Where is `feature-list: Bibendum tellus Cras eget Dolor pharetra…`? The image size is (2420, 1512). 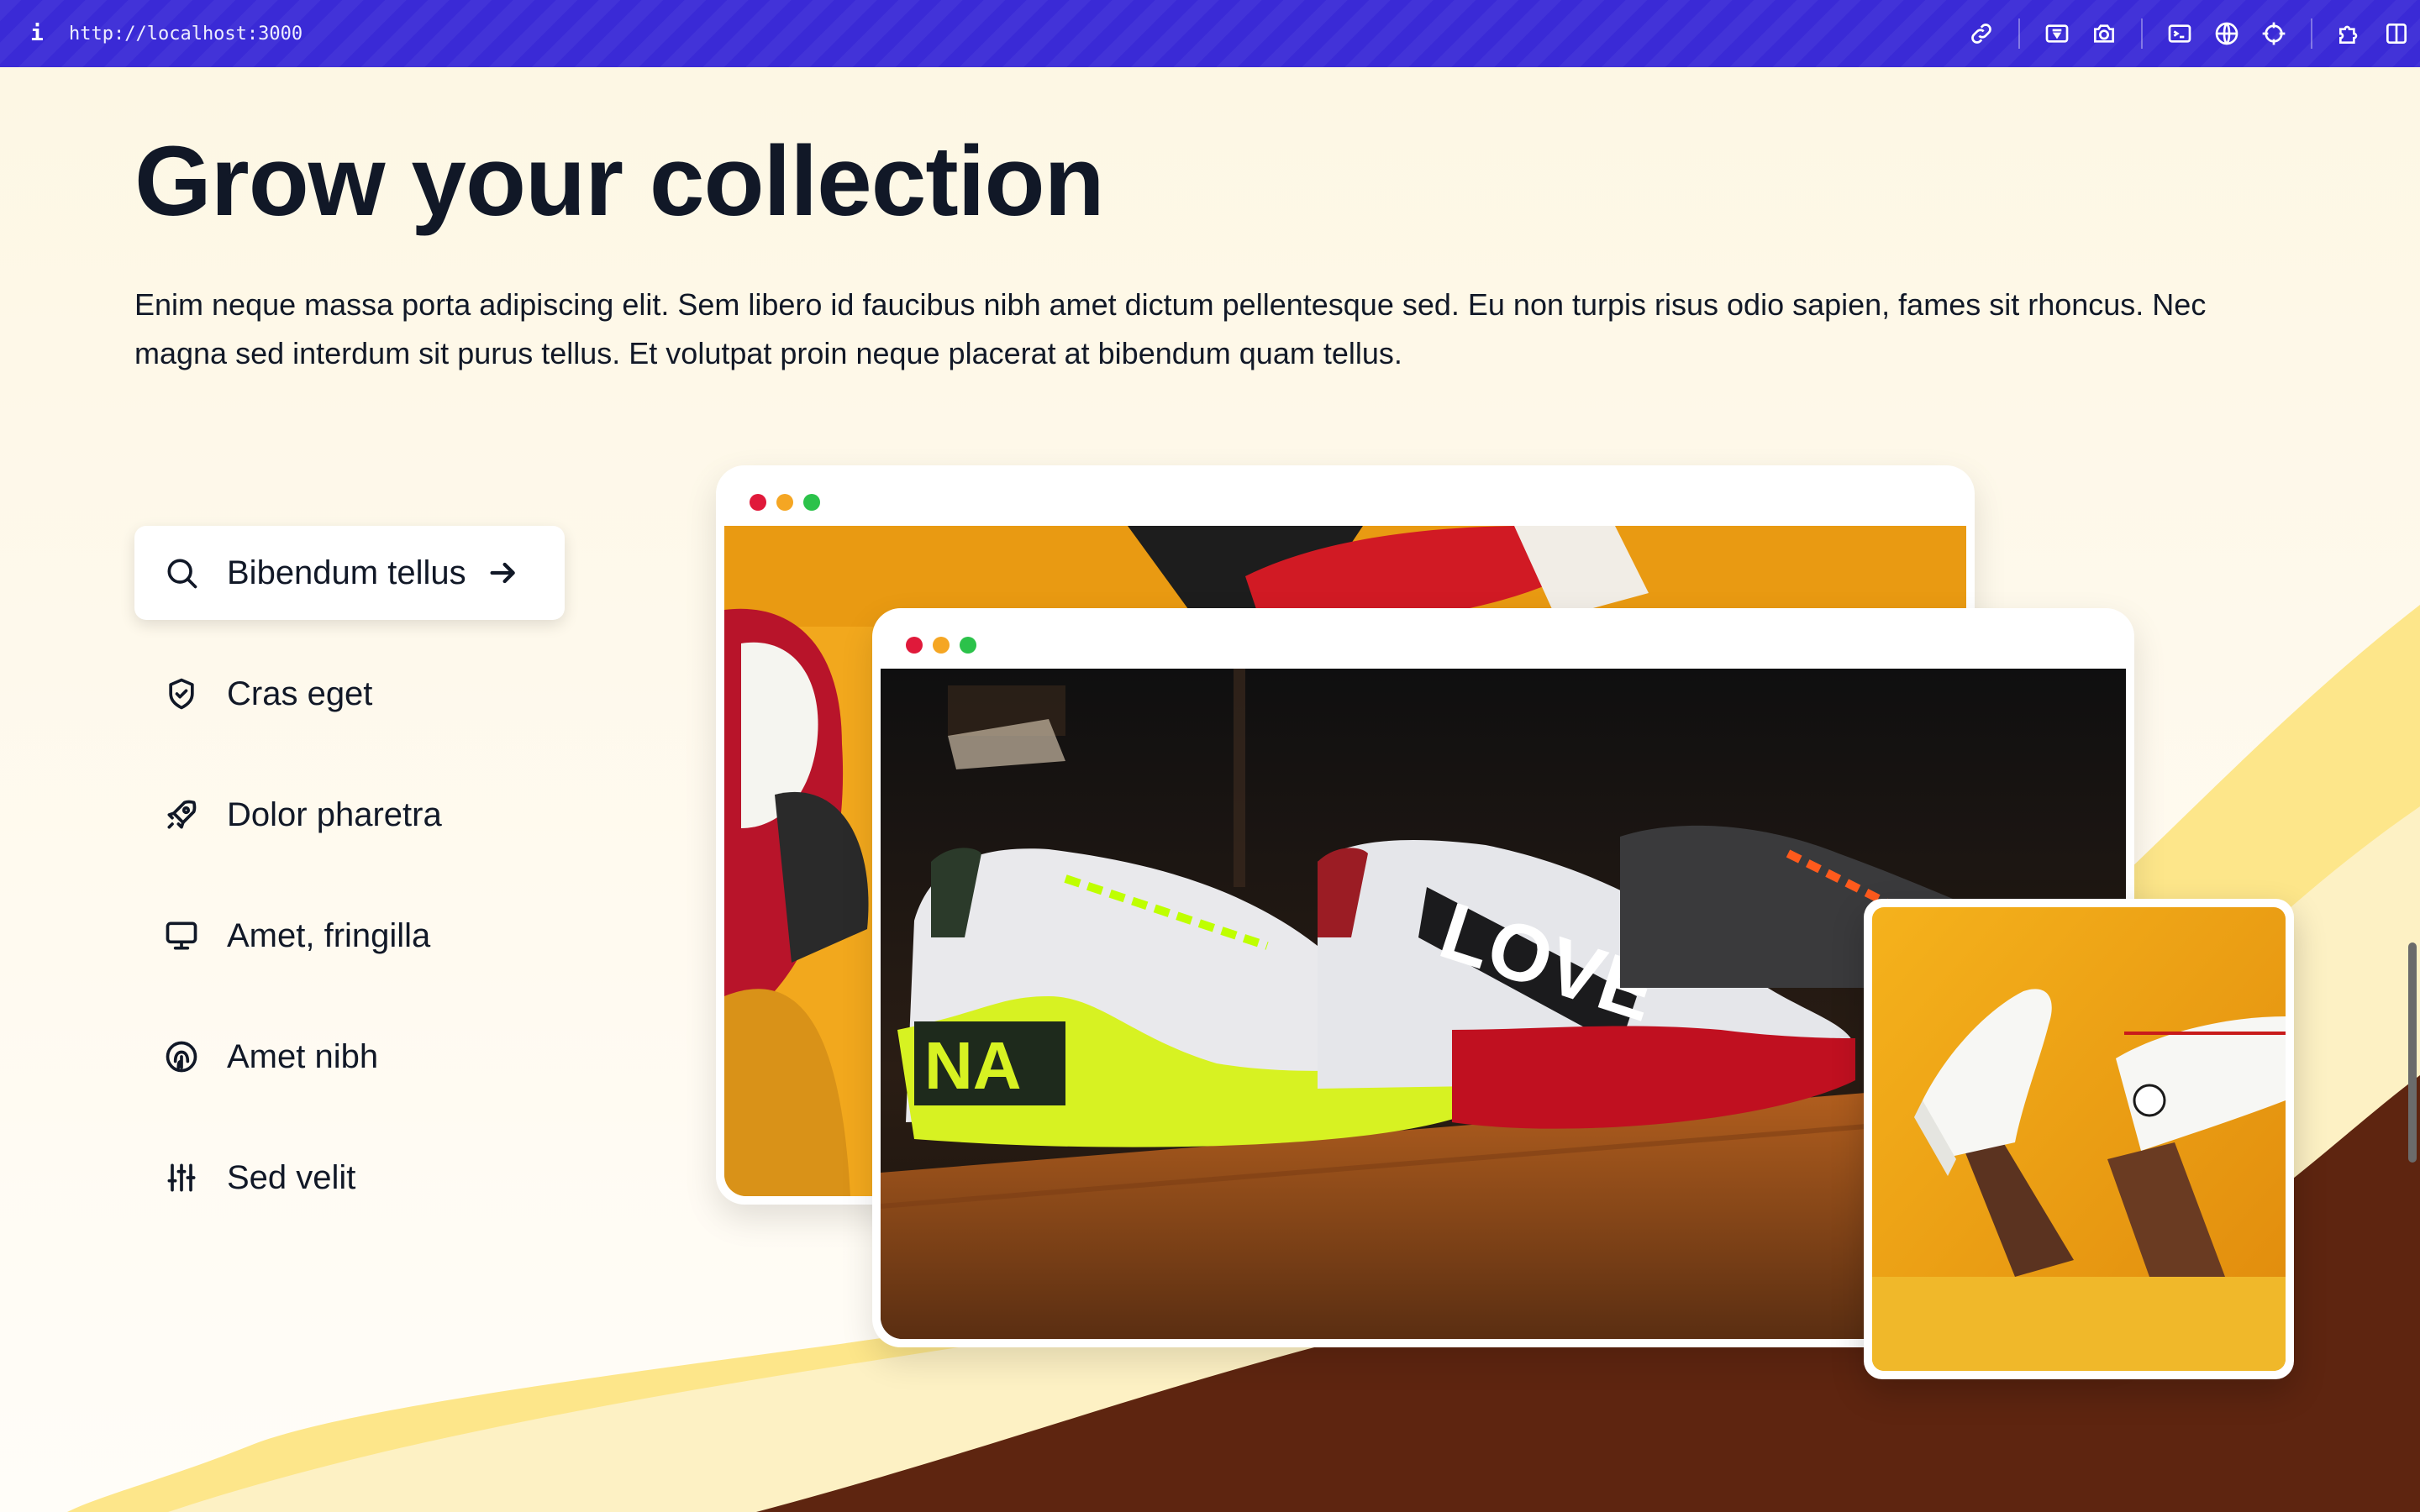
feature-list: Bibendum tellus Cras eget Dolor pharetra… is located at coordinates (352, 889).